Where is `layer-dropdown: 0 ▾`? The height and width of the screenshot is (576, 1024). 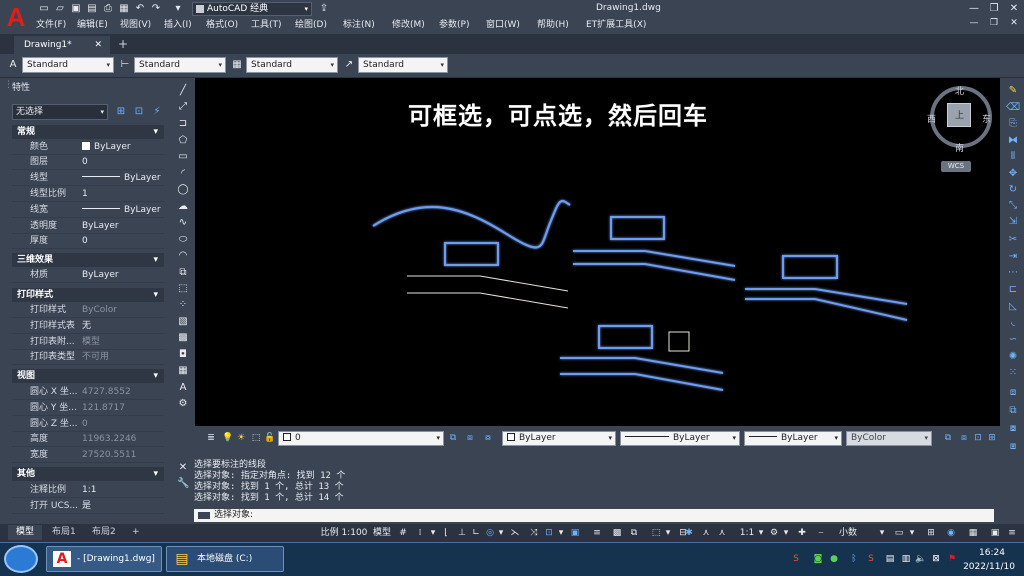
layer-dropdown: 0 ▾ is located at coordinates (361, 438).